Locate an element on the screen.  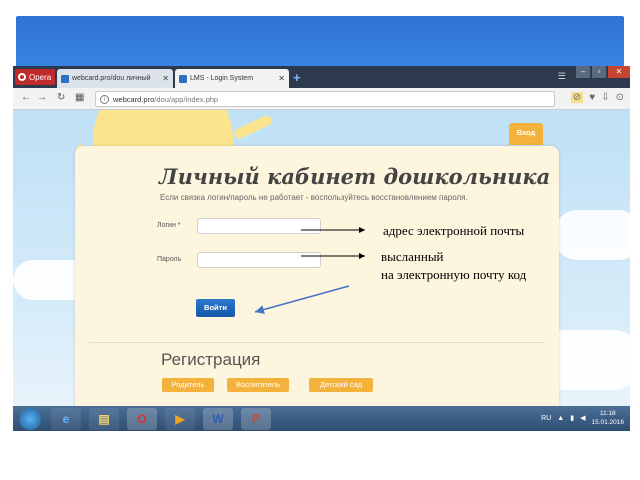
tab-webcard: webcard.pro/dou личный ✕ is located at coordinates (115, 78).